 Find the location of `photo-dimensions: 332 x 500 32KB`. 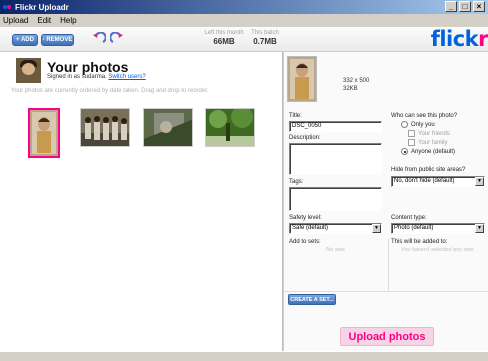

photo-dimensions: 332 x 500 32KB is located at coordinates (356, 85).